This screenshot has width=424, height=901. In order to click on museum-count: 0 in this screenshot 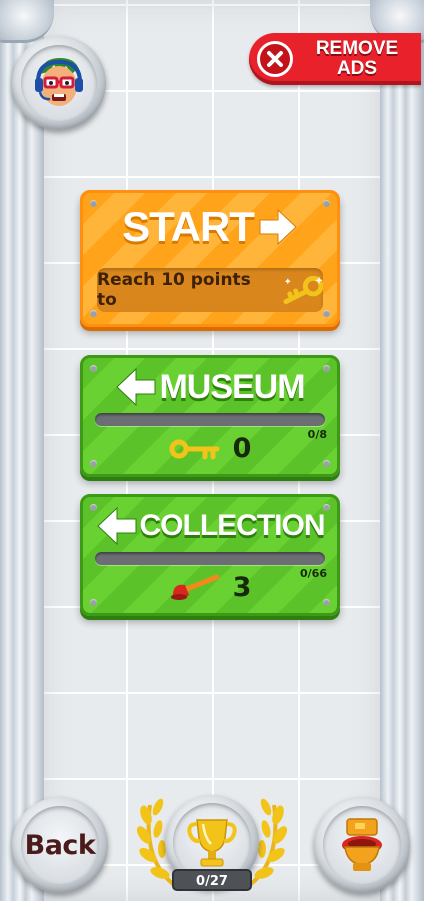, I will do `click(242, 448)`.